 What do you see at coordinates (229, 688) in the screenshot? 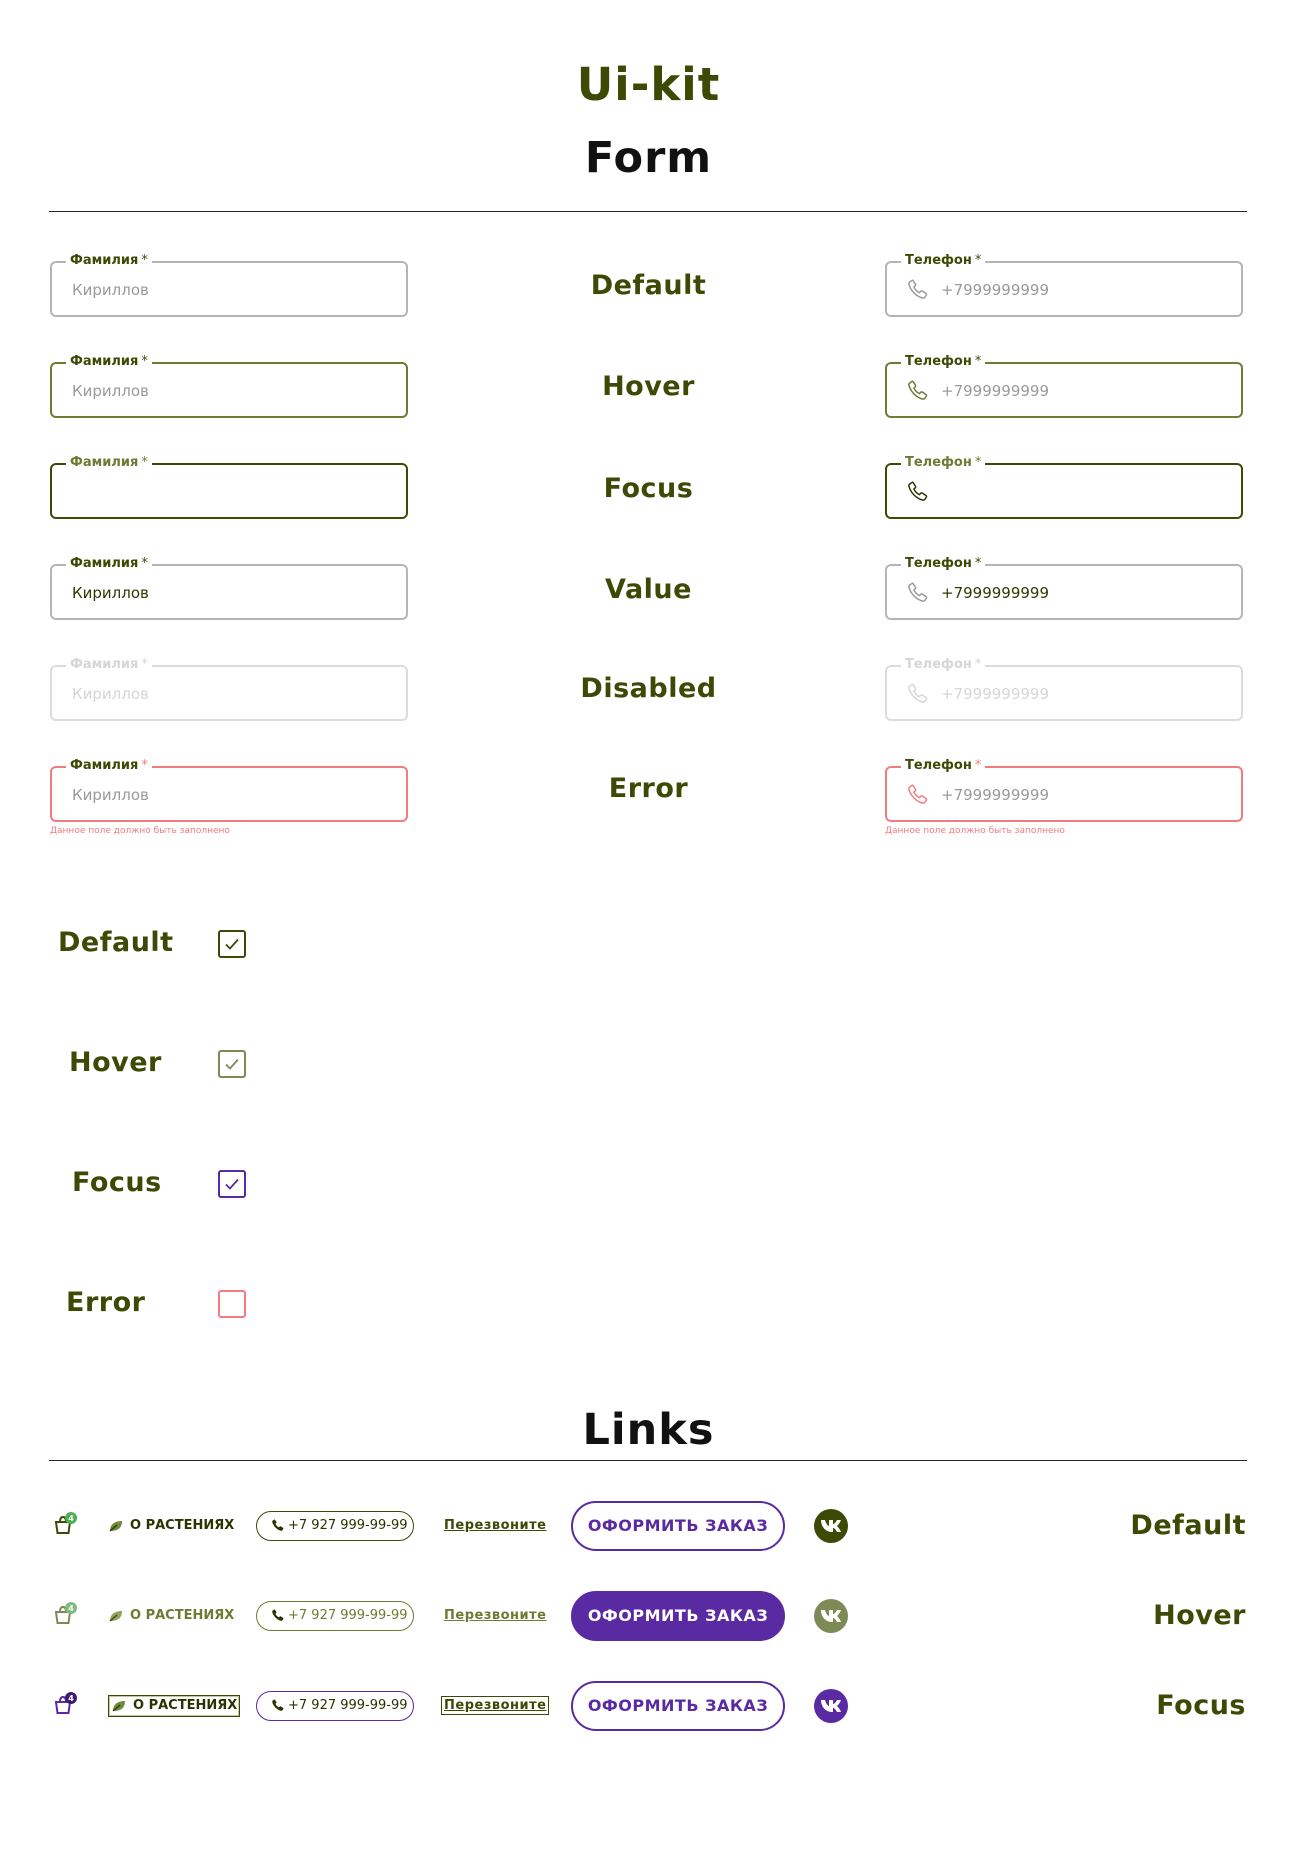
I see `surname-field-disabled: Фамилия * Кириллов` at bounding box center [229, 688].